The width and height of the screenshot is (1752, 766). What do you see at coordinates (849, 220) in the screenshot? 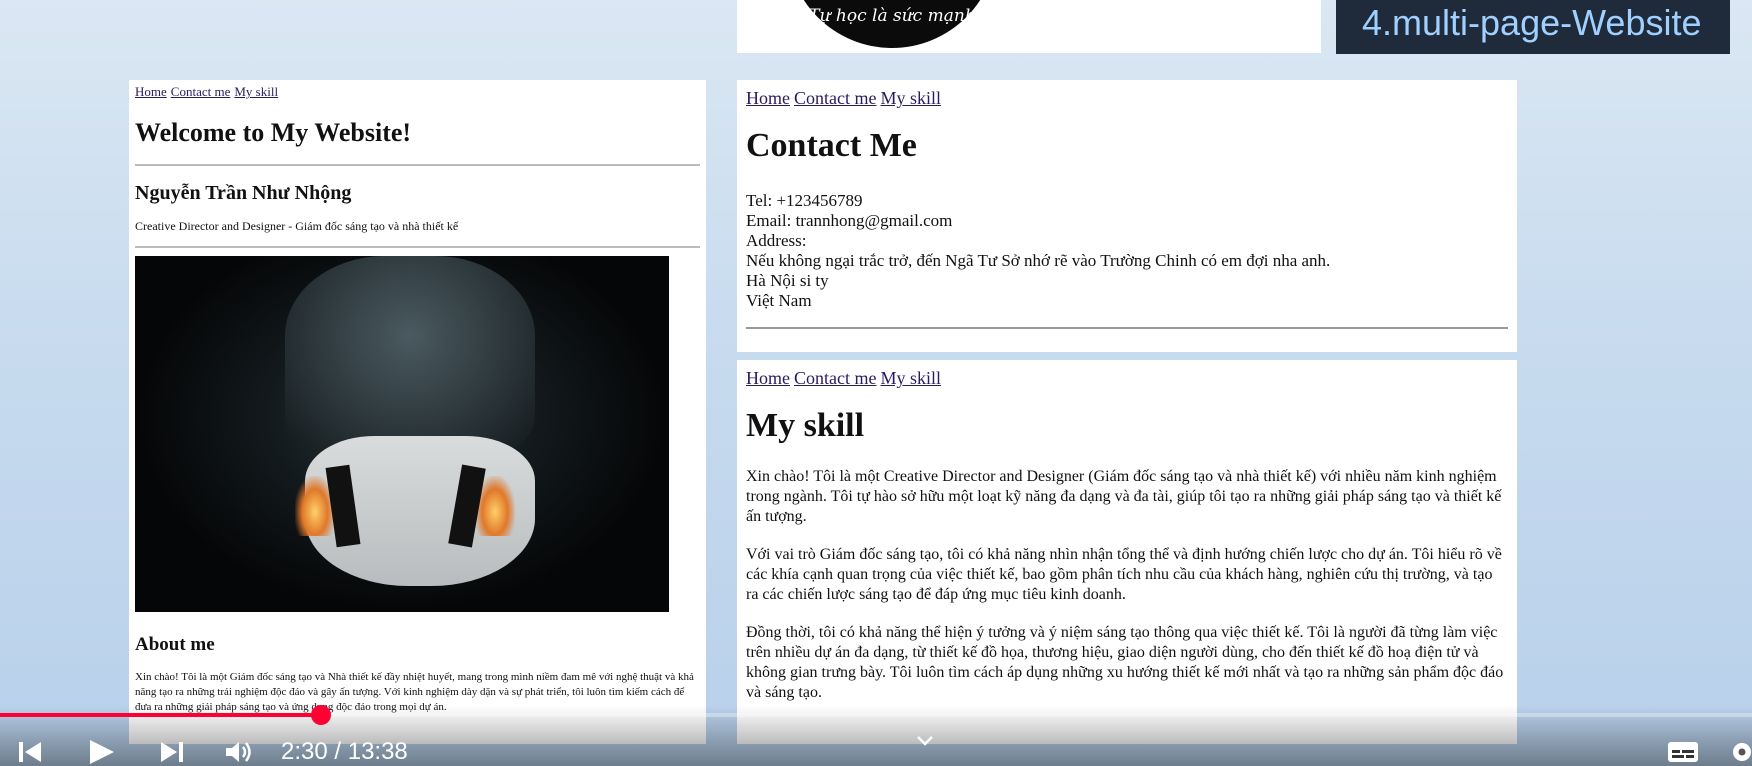
I see `contact-email: Email: trannhong@gmail.com` at bounding box center [849, 220].